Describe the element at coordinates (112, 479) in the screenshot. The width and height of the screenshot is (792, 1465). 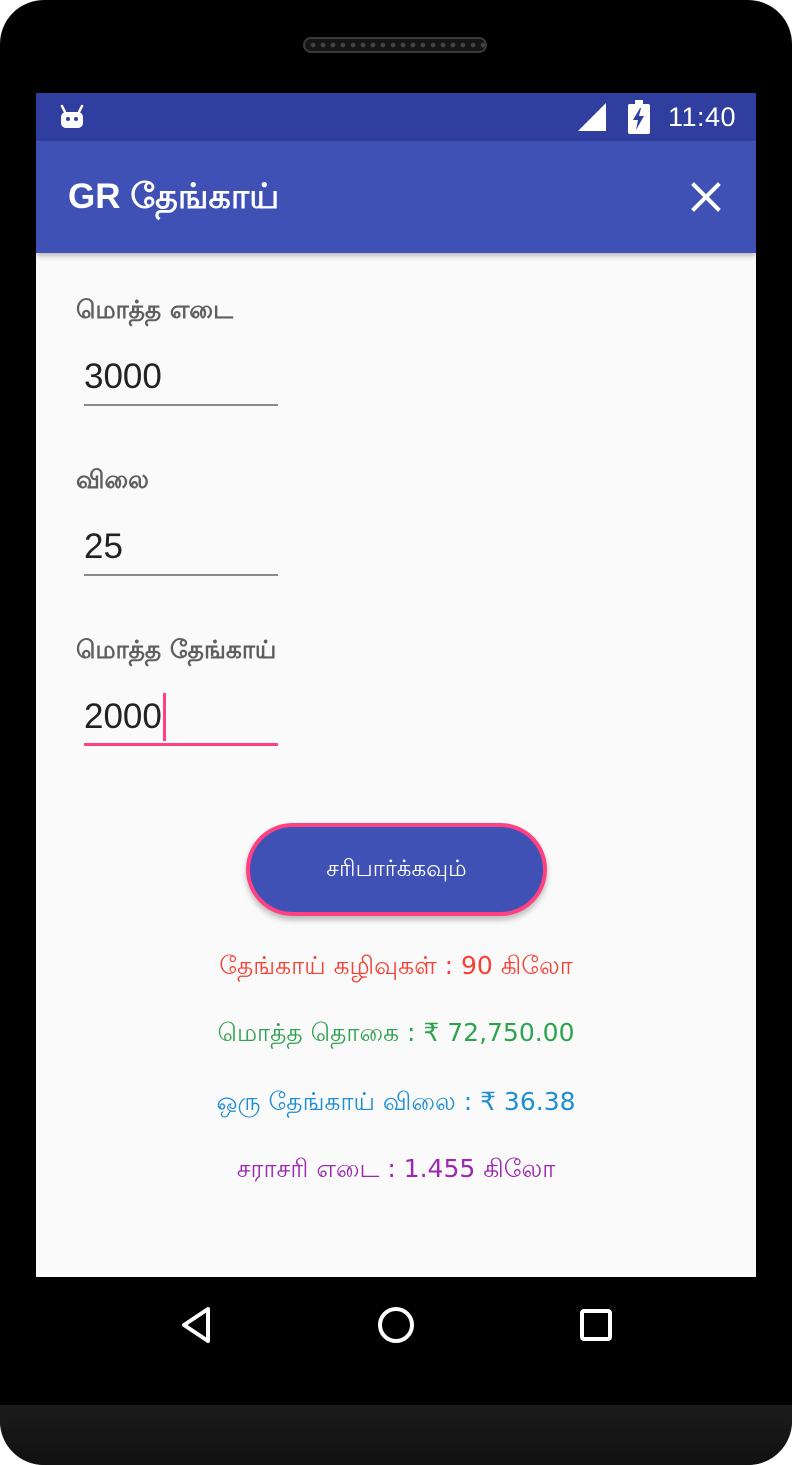
I see `price-label: விலை` at that location.